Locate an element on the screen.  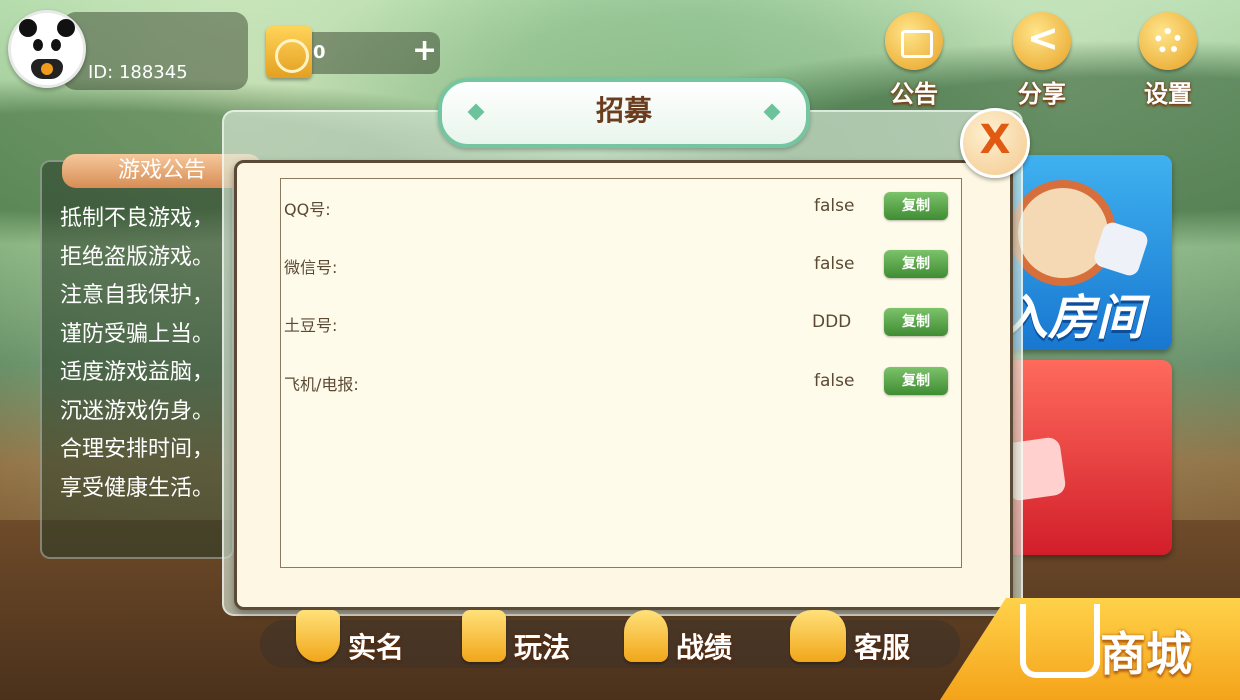
contact-key: QQ号: is located at coordinates (307, 209).